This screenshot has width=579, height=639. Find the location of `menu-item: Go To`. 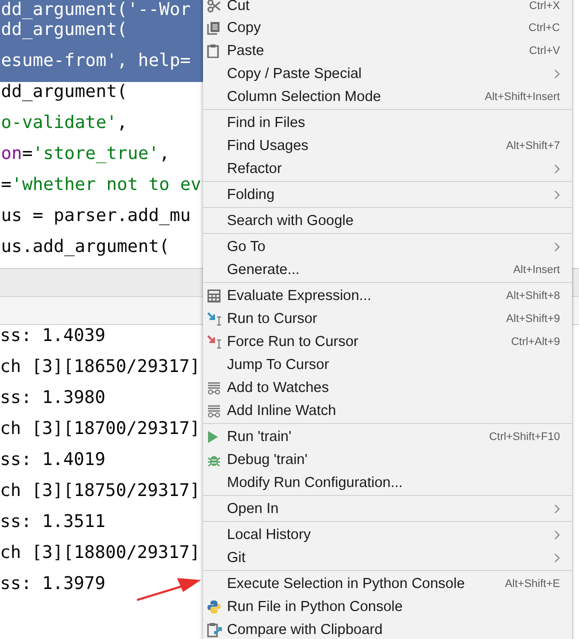

menu-item: Go To is located at coordinates (387, 246).